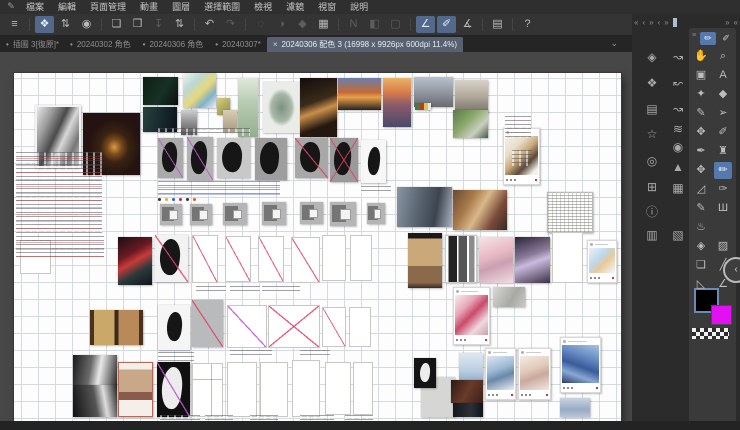 The image size is (740, 430). What do you see at coordinates (207, 390) in the screenshot?
I see `red-cross-layout-card` at bounding box center [207, 390].